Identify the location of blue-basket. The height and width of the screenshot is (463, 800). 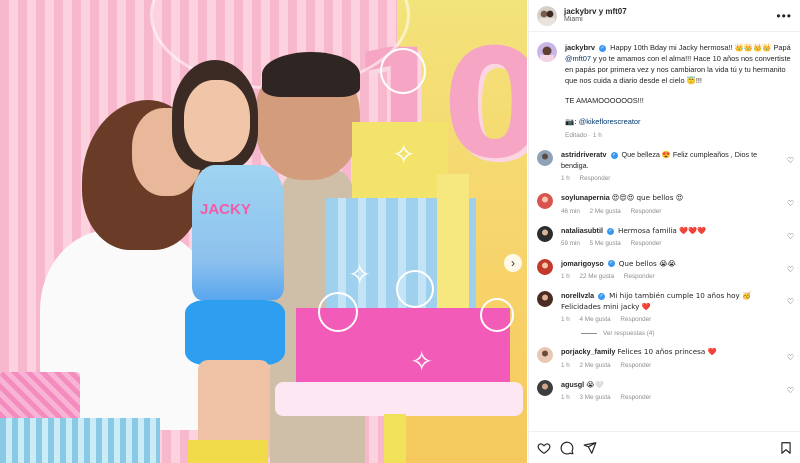
(80, 440).